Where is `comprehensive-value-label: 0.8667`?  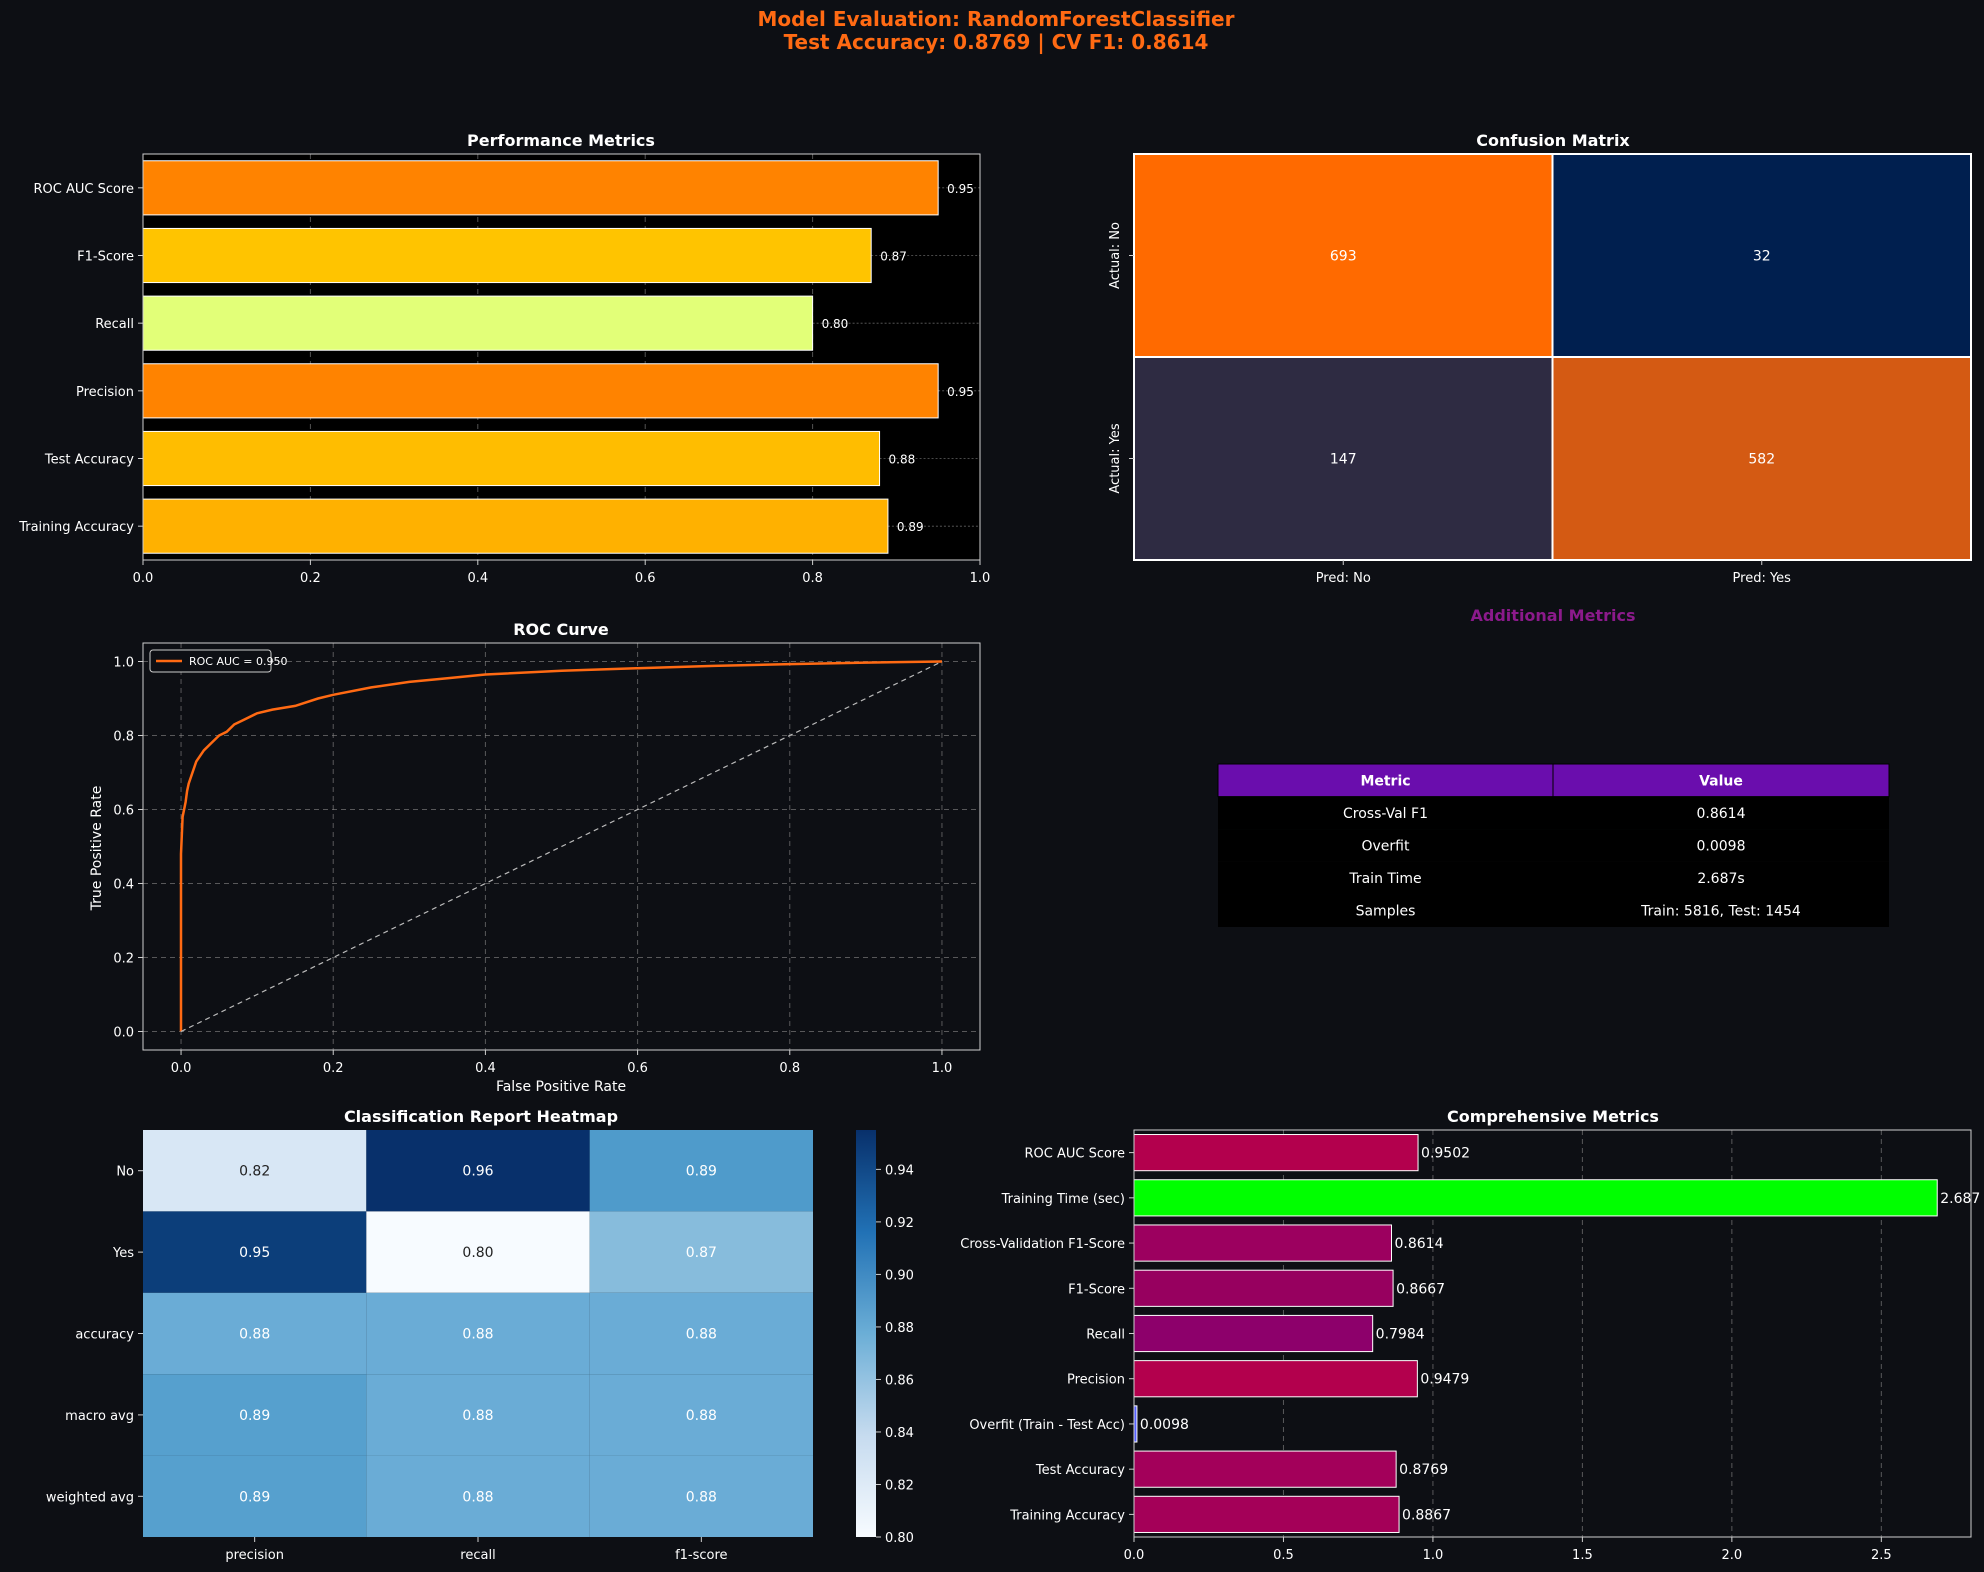 comprehensive-value-label: 0.8667 is located at coordinates (1420, 1289).